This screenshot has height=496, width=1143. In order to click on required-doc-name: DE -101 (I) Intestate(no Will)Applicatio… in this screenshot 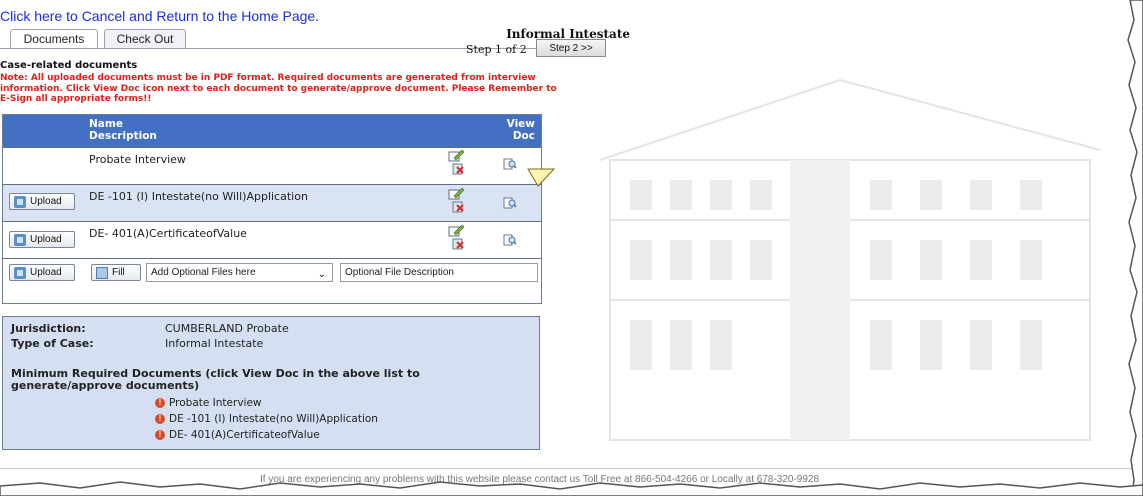, I will do `click(273, 419)`.